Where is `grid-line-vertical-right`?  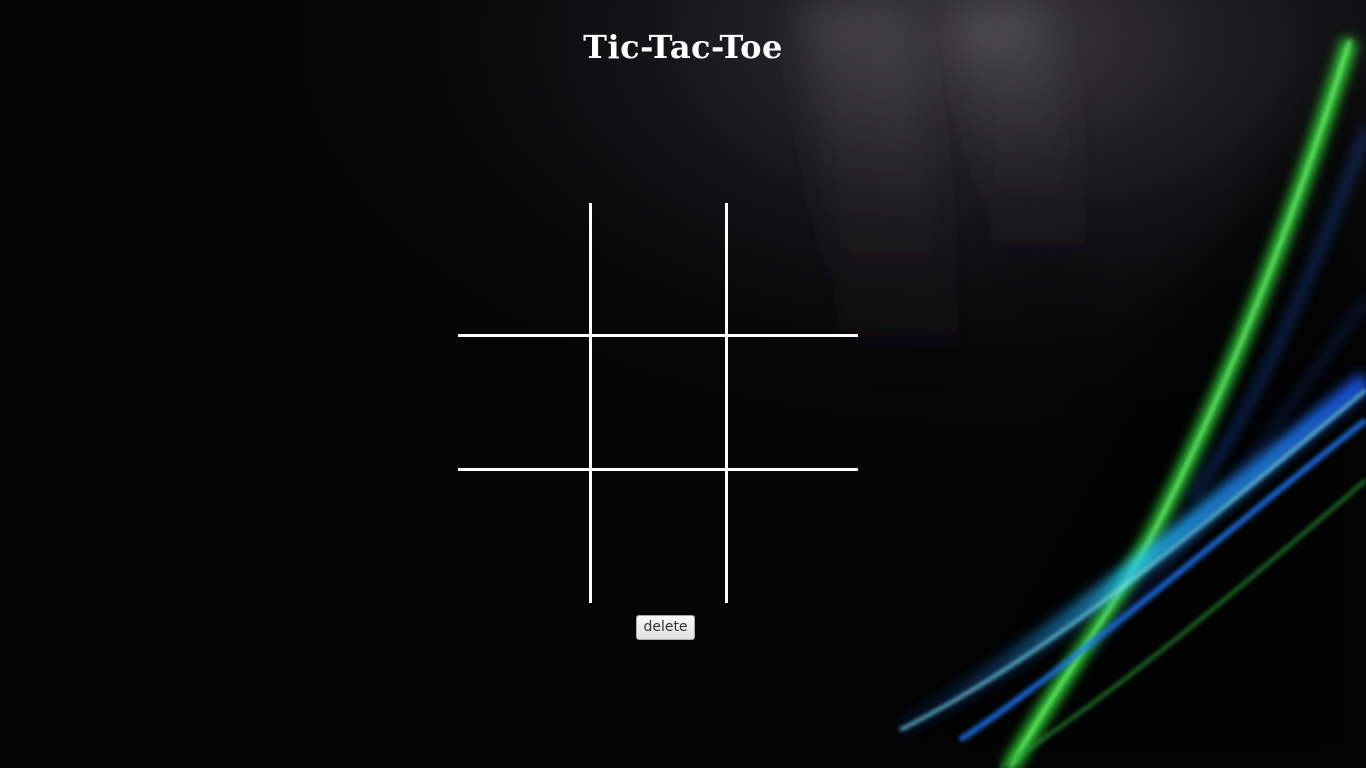
grid-line-vertical-right is located at coordinates (726, 403).